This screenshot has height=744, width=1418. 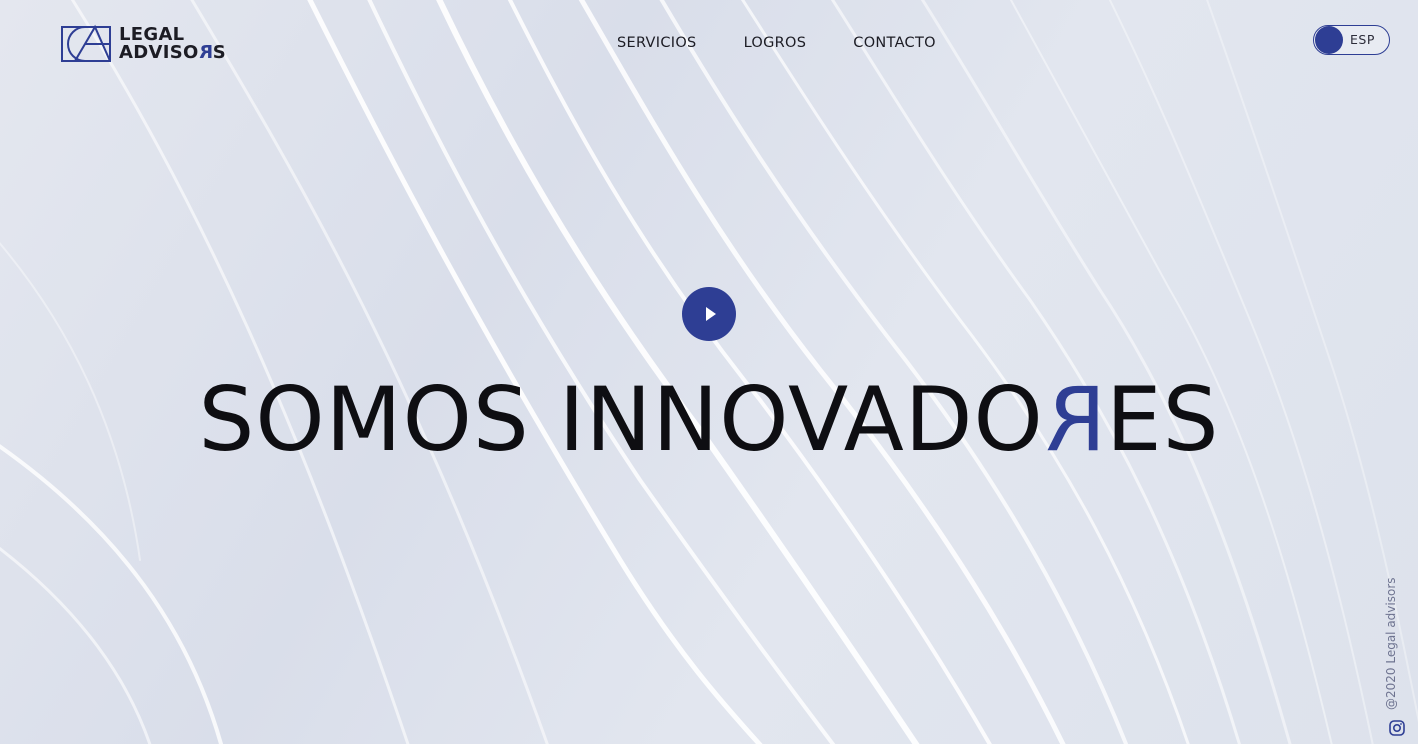 I want to click on hero-title-main: SOMOS INNOVADO, so click(x=621, y=419).